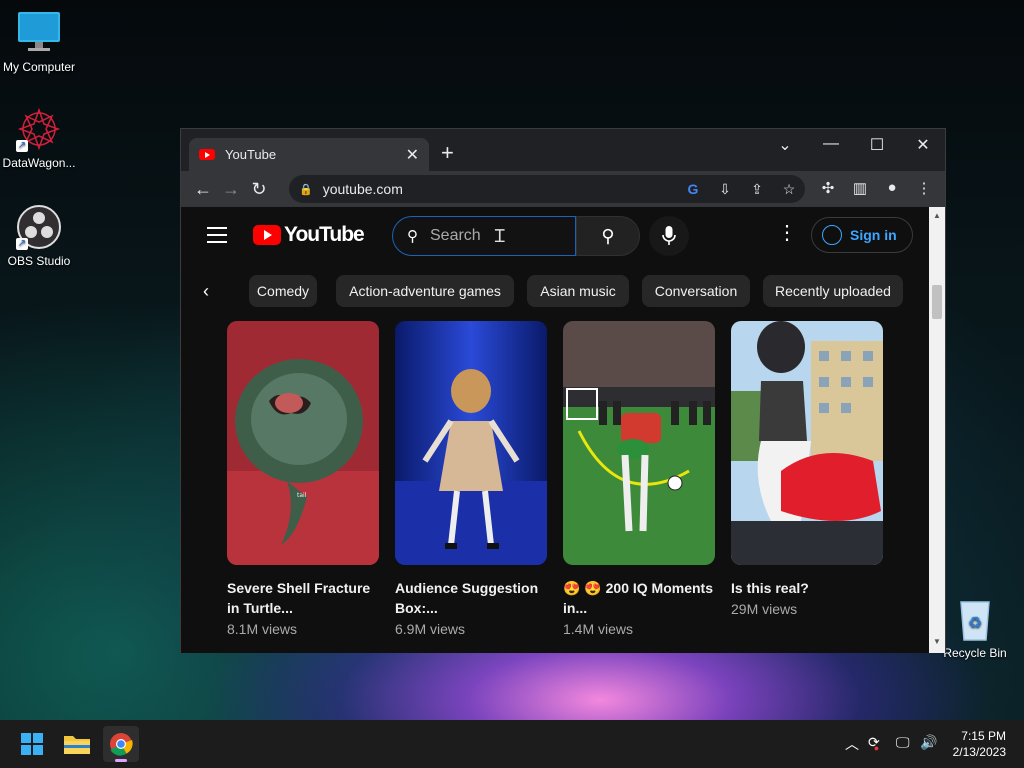 The height and width of the screenshot is (768, 1024). What do you see at coordinates (324, 234) in the screenshot?
I see `youtube-logo-text: YouTube` at bounding box center [324, 234].